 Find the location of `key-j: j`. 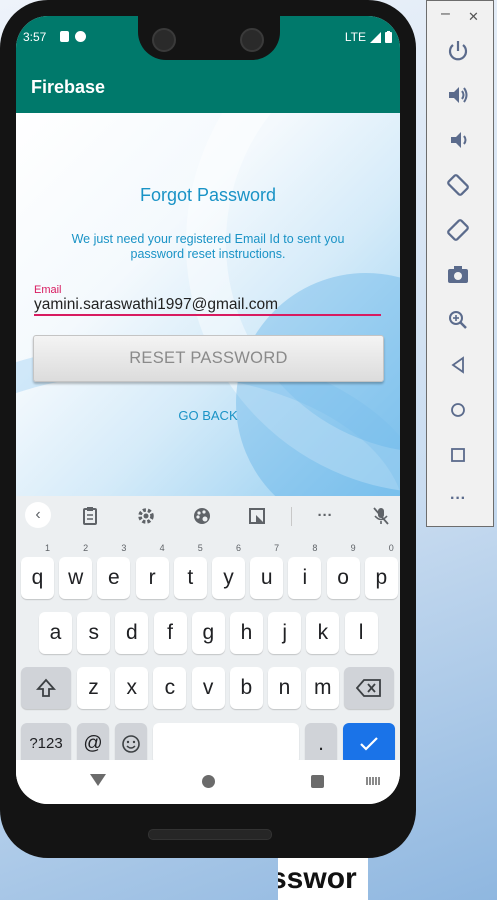

key-j: j is located at coordinates (285, 633).